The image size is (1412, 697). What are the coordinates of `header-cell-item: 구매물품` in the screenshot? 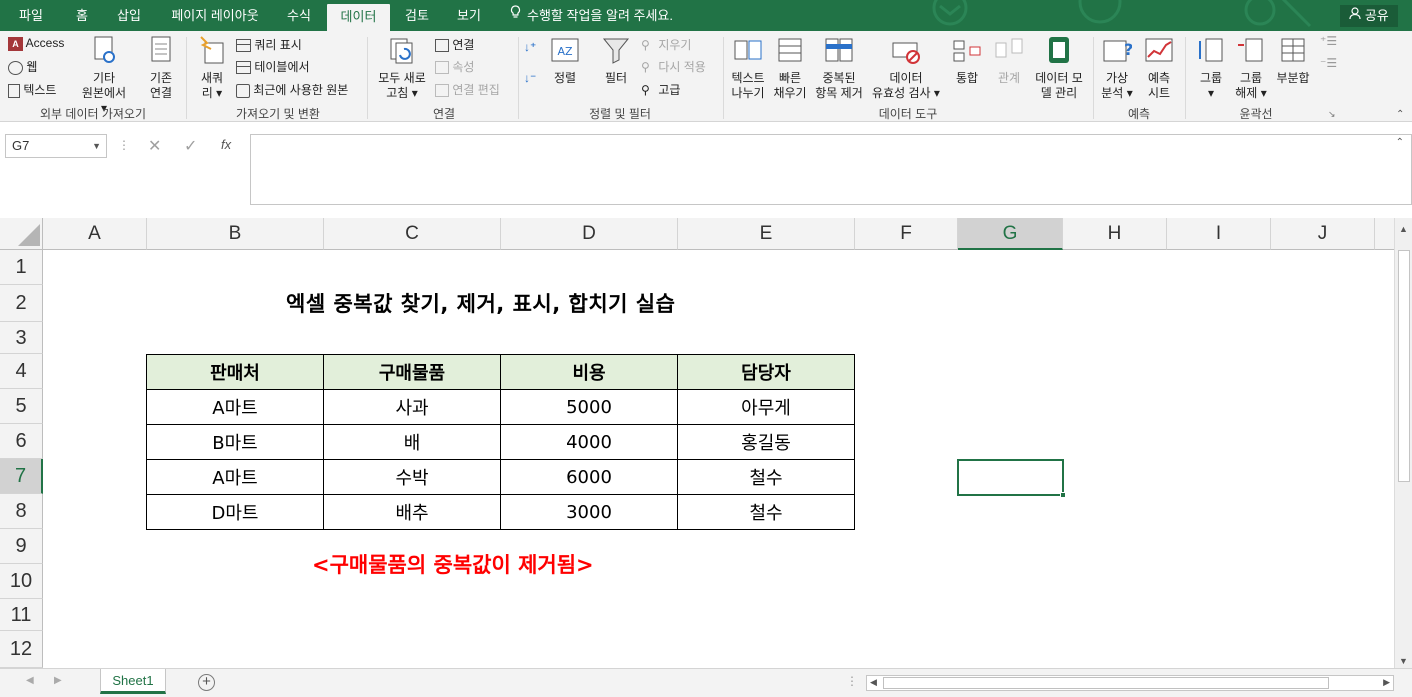 It's located at (412, 372).